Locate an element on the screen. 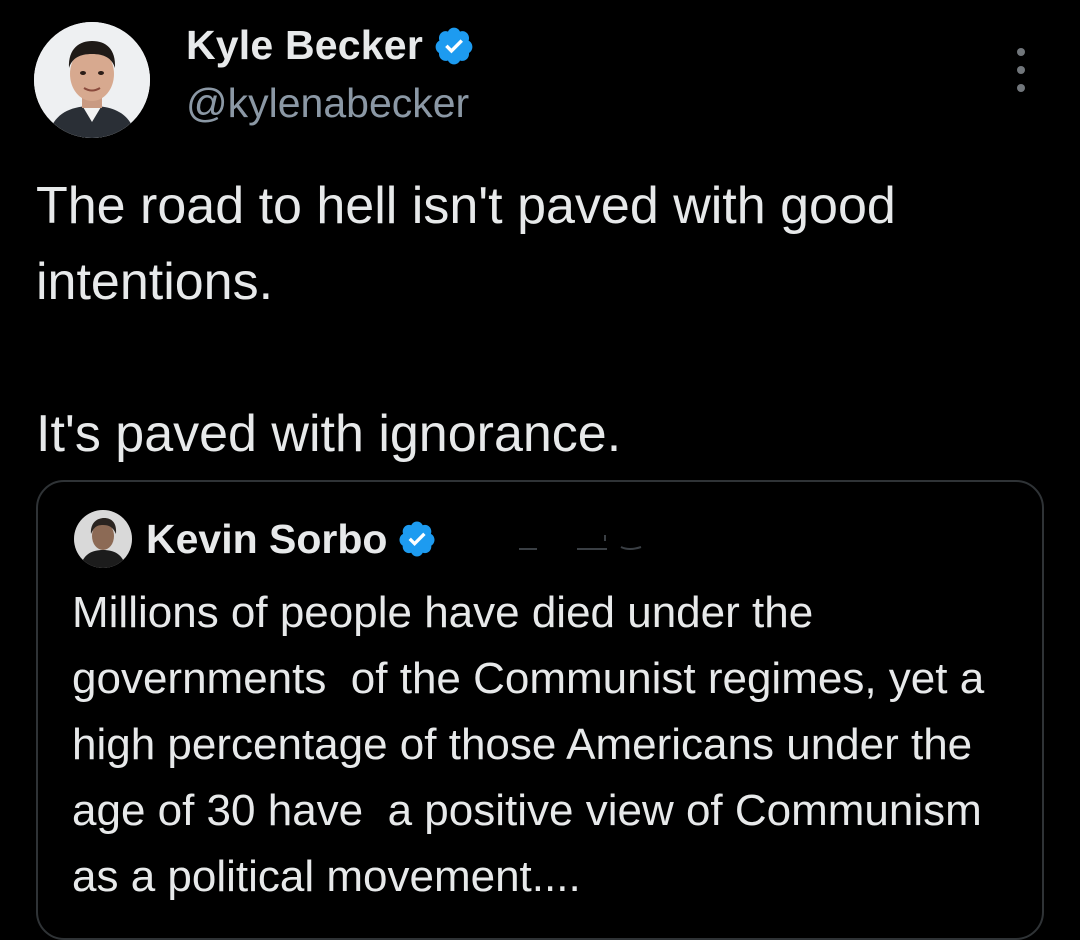 The image size is (1080, 940). author-handle: @kylenabecker is located at coordinates (327, 103).